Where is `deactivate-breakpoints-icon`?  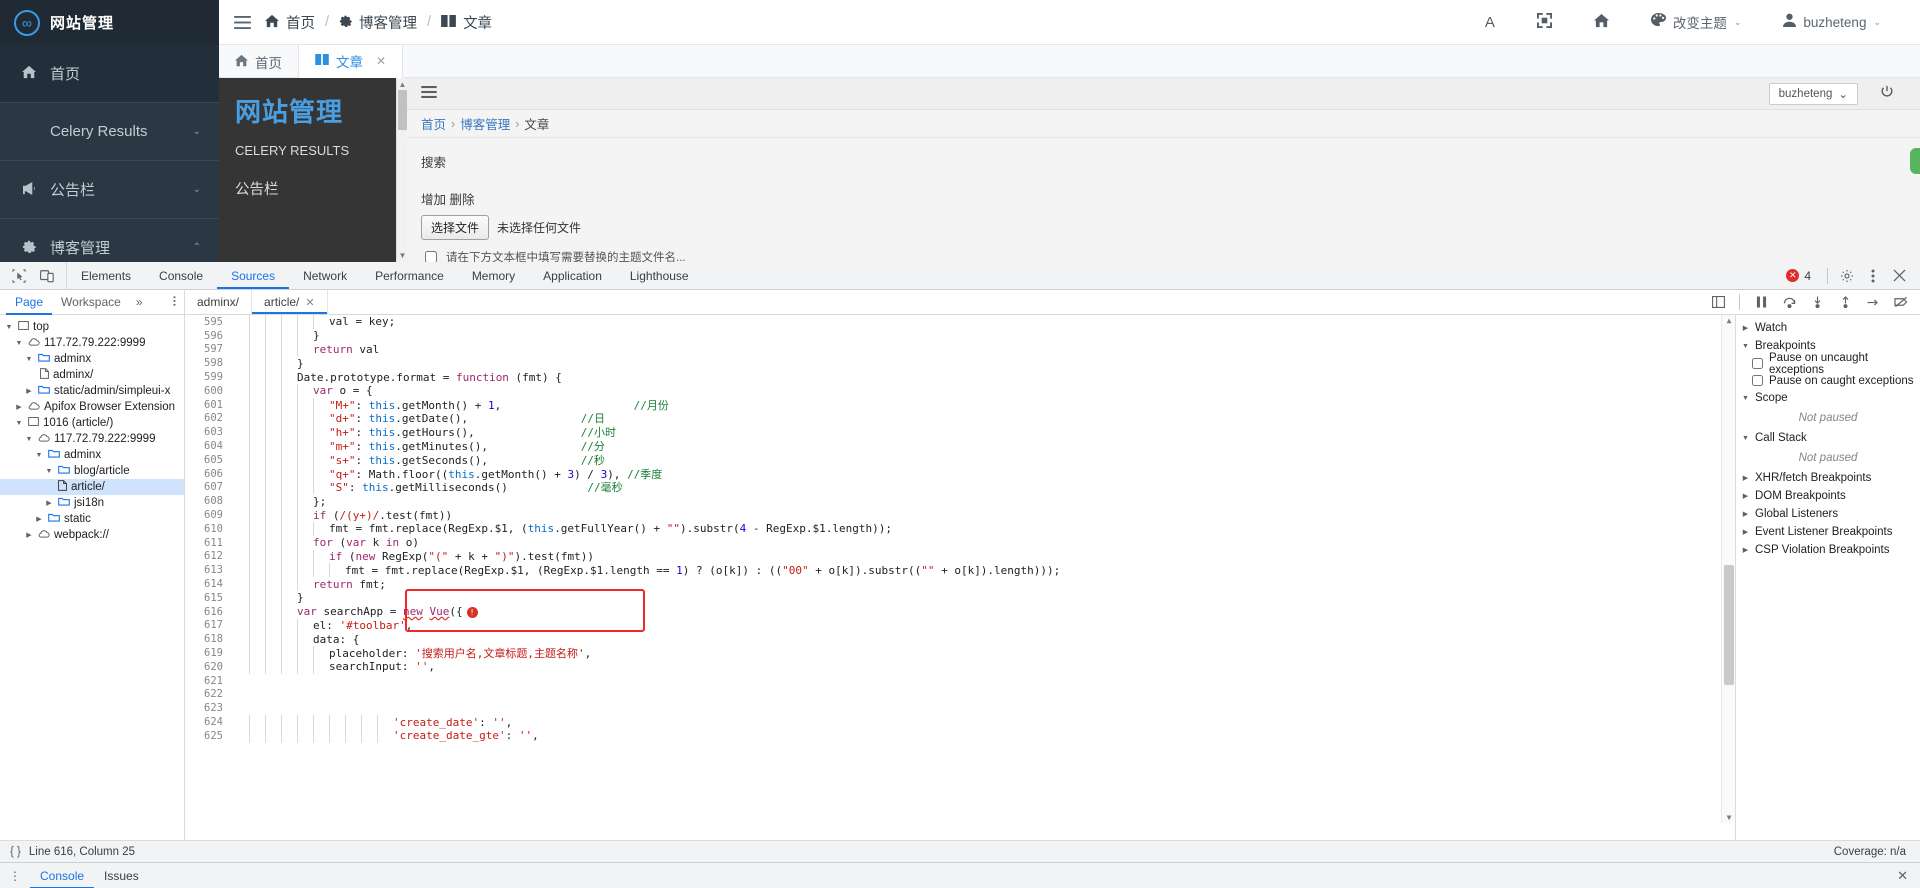 deactivate-breakpoints-icon is located at coordinates (1901, 302).